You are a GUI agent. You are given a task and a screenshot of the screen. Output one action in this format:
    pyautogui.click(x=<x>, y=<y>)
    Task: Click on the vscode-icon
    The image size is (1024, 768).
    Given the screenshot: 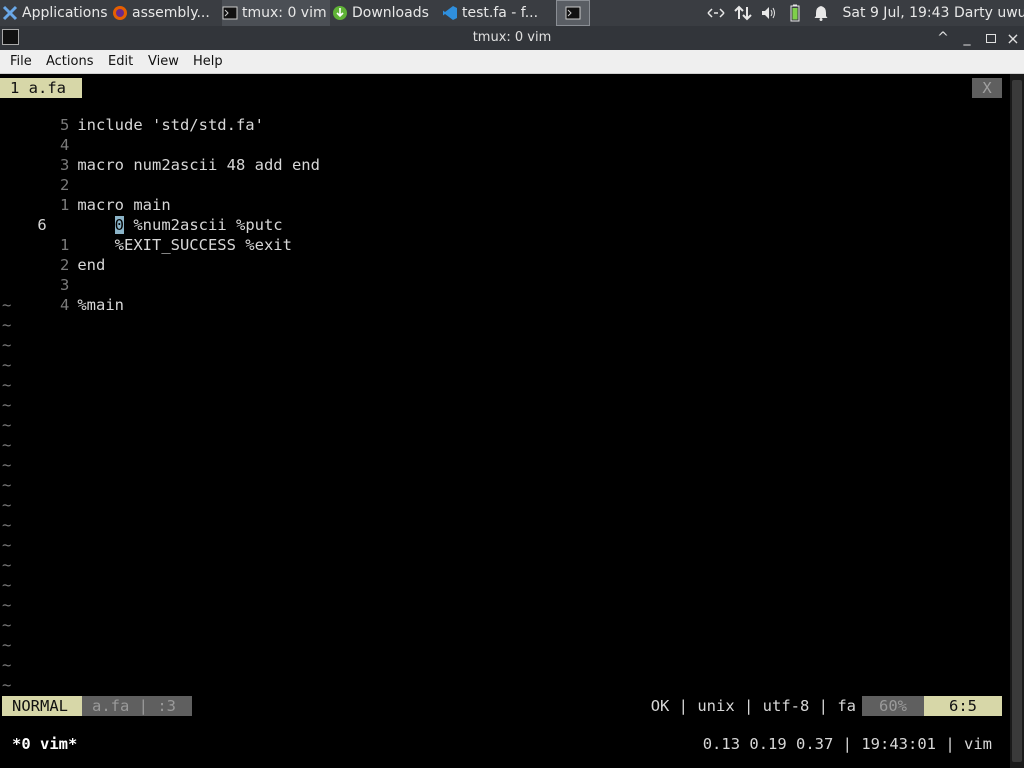 What is the action you would take?
    pyautogui.click(x=450, y=13)
    